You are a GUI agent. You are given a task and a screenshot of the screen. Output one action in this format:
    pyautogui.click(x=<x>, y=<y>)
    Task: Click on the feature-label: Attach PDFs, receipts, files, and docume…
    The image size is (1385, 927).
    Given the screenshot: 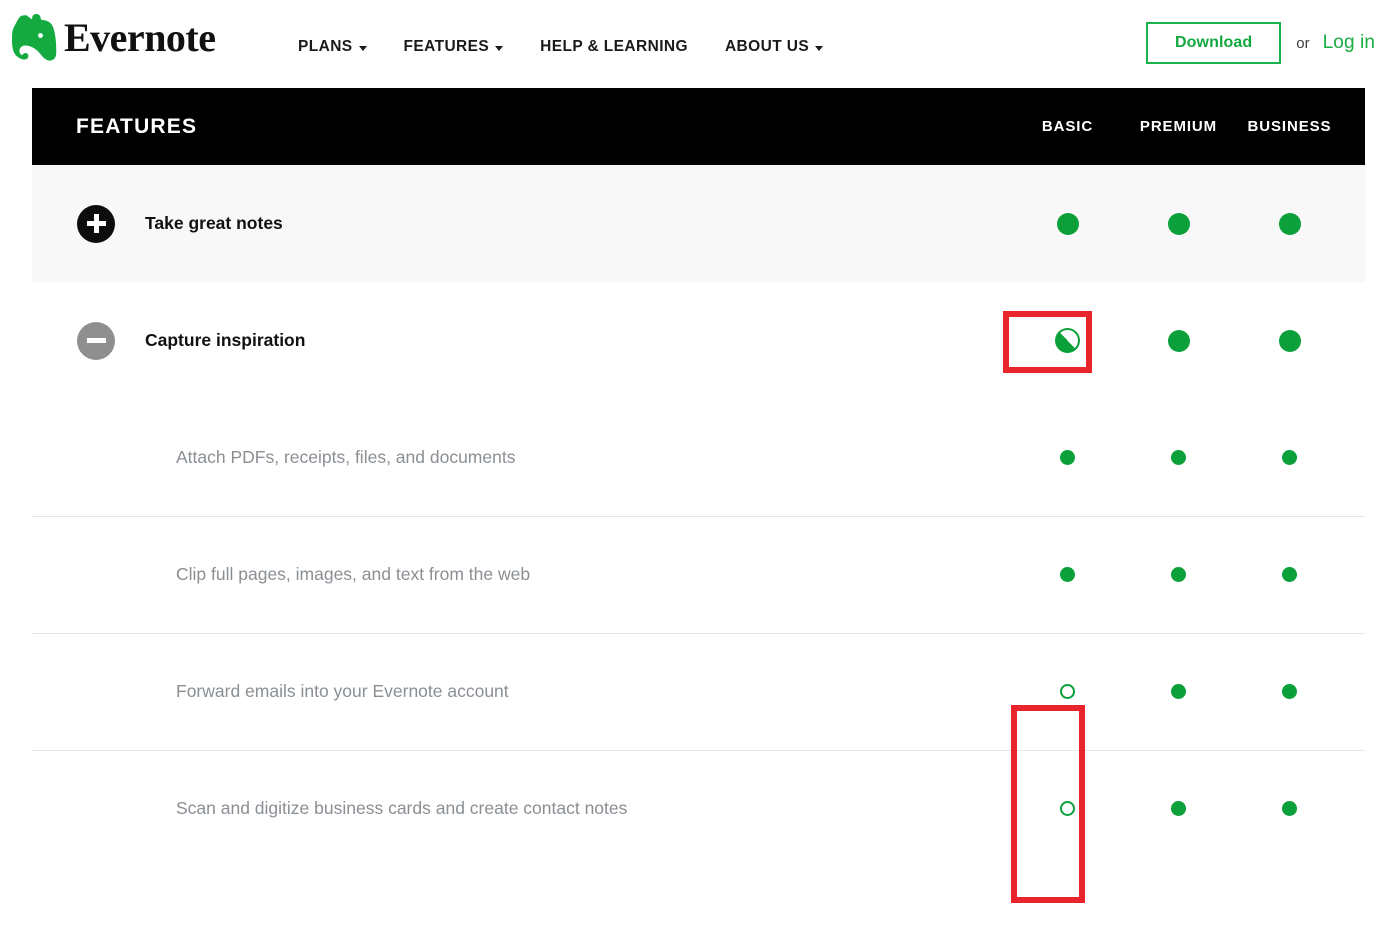 What is the action you would take?
    pyautogui.click(x=346, y=457)
    